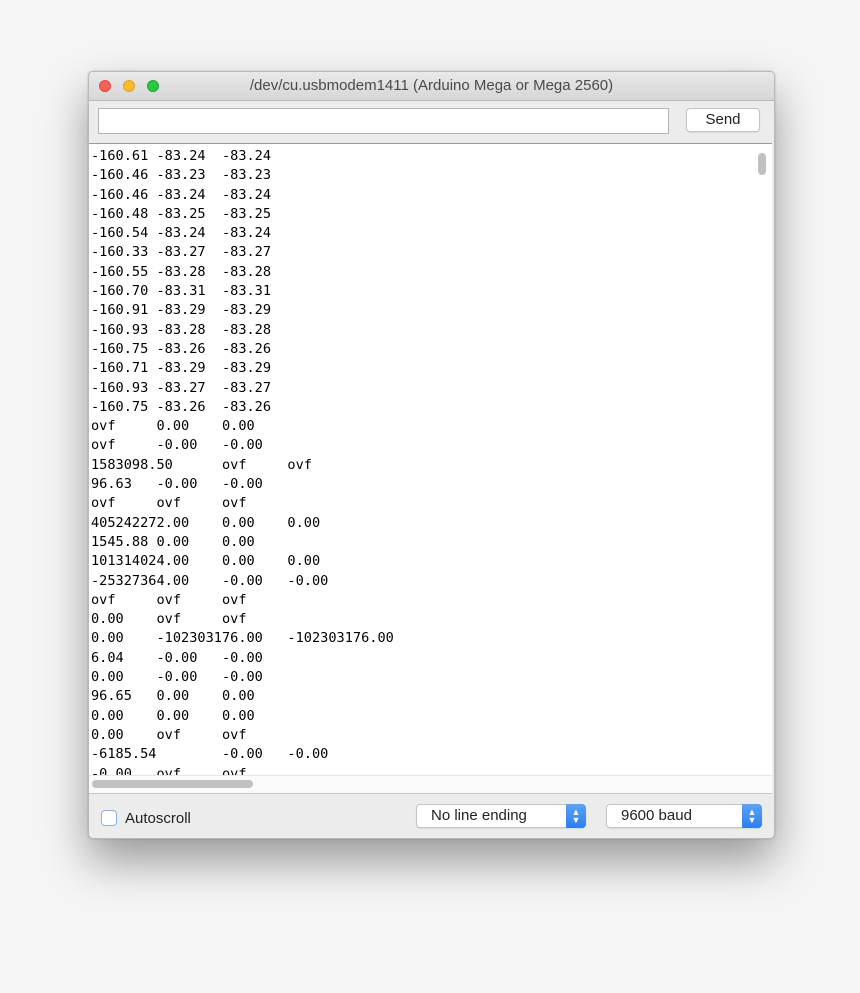  What do you see at coordinates (173, 426) in the screenshot?
I see `serial-output-line: ovf 0.00 0.00` at bounding box center [173, 426].